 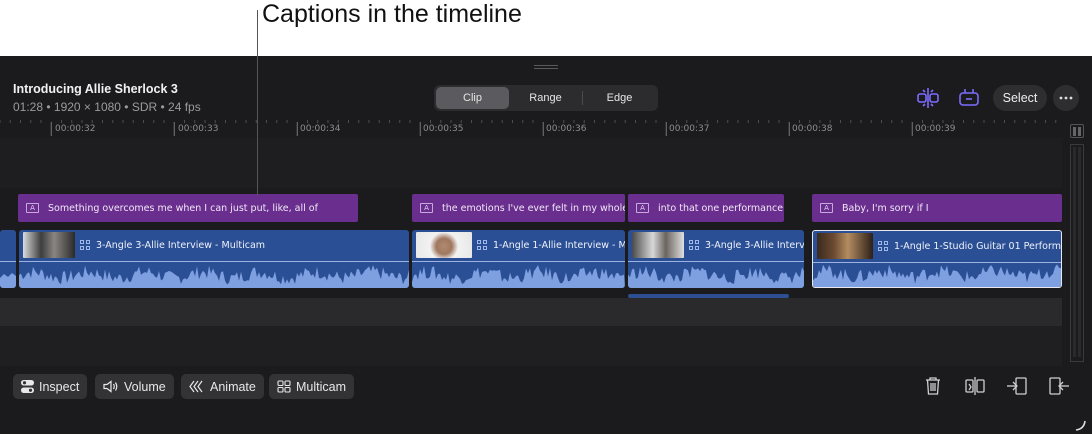 What do you see at coordinates (935, 129) in the screenshot?
I see `ruler-label: 00:00:39` at bounding box center [935, 129].